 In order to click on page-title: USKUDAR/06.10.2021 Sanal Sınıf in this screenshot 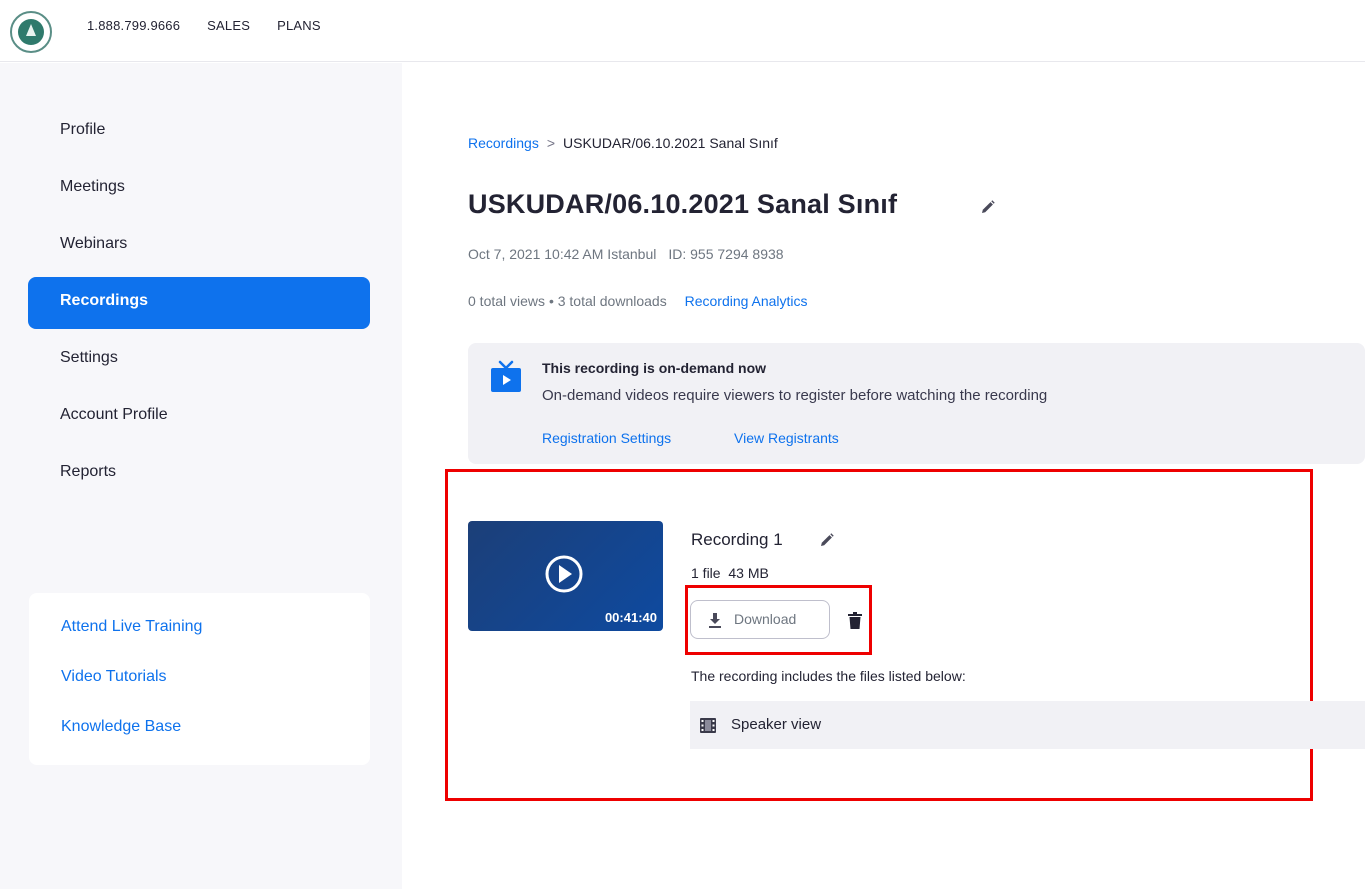, I will do `click(683, 204)`.